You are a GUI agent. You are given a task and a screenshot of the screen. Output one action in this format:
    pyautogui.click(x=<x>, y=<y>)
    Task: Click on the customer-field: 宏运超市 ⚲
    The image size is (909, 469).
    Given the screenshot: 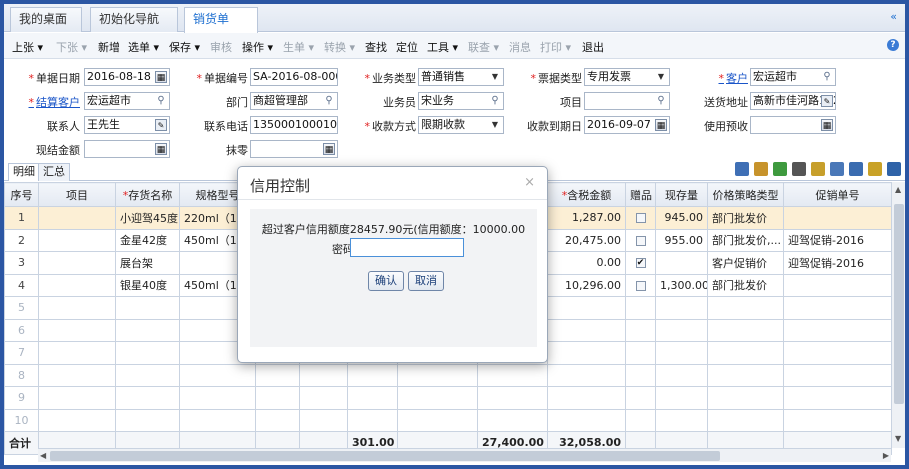 What is the action you would take?
    pyautogui.click(x=793, y=77)
    